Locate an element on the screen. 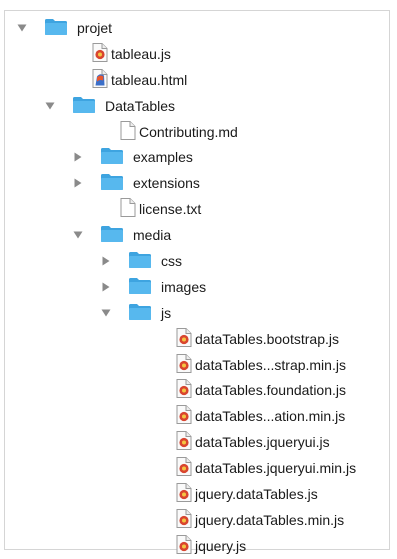  tree-item-label: dataTables...ation.min.js is located at coordinates (270, 416).